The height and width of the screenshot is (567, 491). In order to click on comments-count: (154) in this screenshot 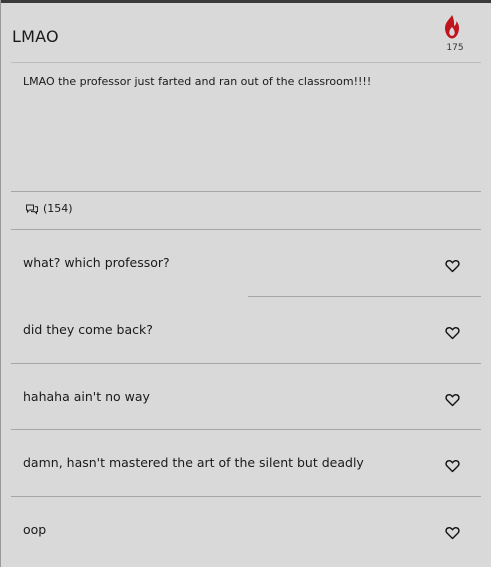, I will do `click(58, 208)`.